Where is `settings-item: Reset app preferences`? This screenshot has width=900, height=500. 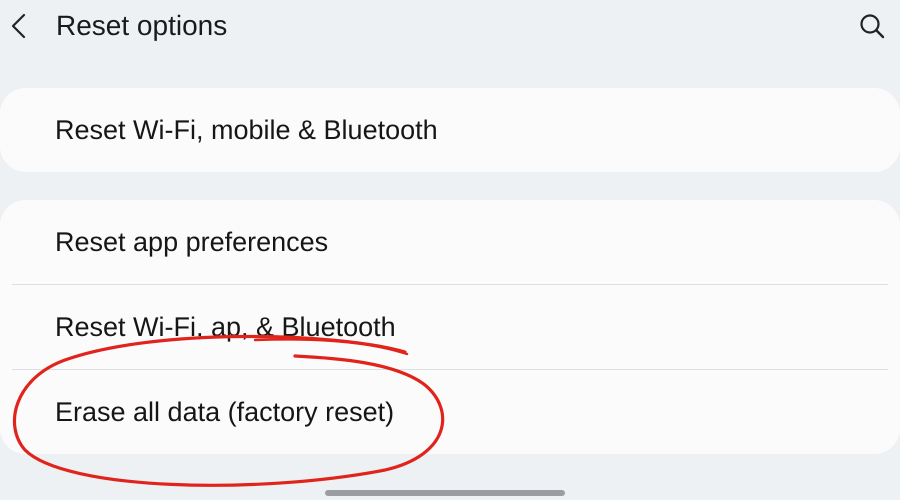
settings-item: Reset app preferences is located at coordinates (191, 242).